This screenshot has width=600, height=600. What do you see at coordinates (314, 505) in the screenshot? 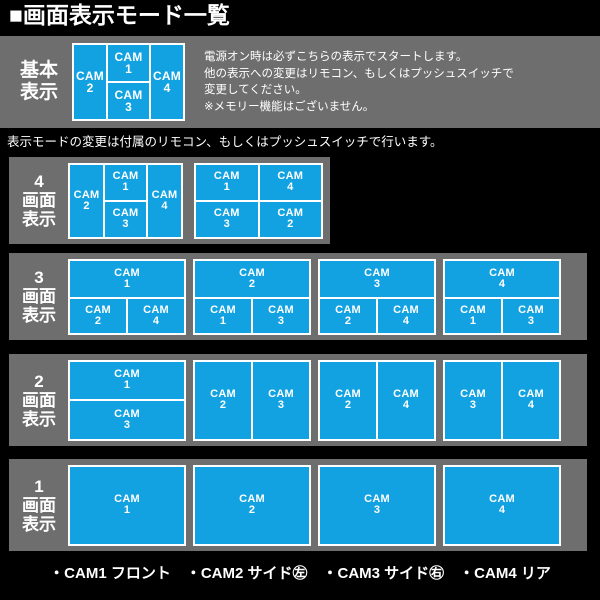
I see `diagram-group-1screen: CAM 1 CAM 2 CAM 3 CAM 4` at bounding box center [314, 505].